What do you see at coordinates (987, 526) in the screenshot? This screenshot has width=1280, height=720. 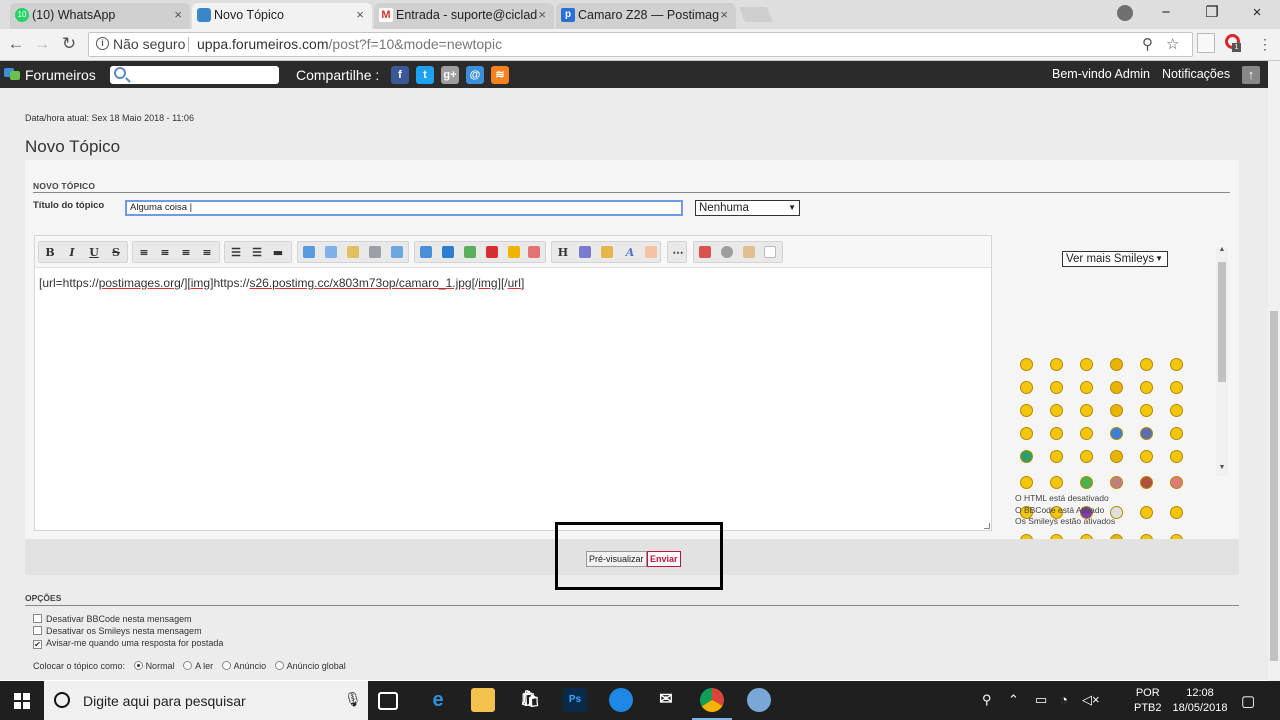 I see `resize-handle` at bounding box center [987, 526].